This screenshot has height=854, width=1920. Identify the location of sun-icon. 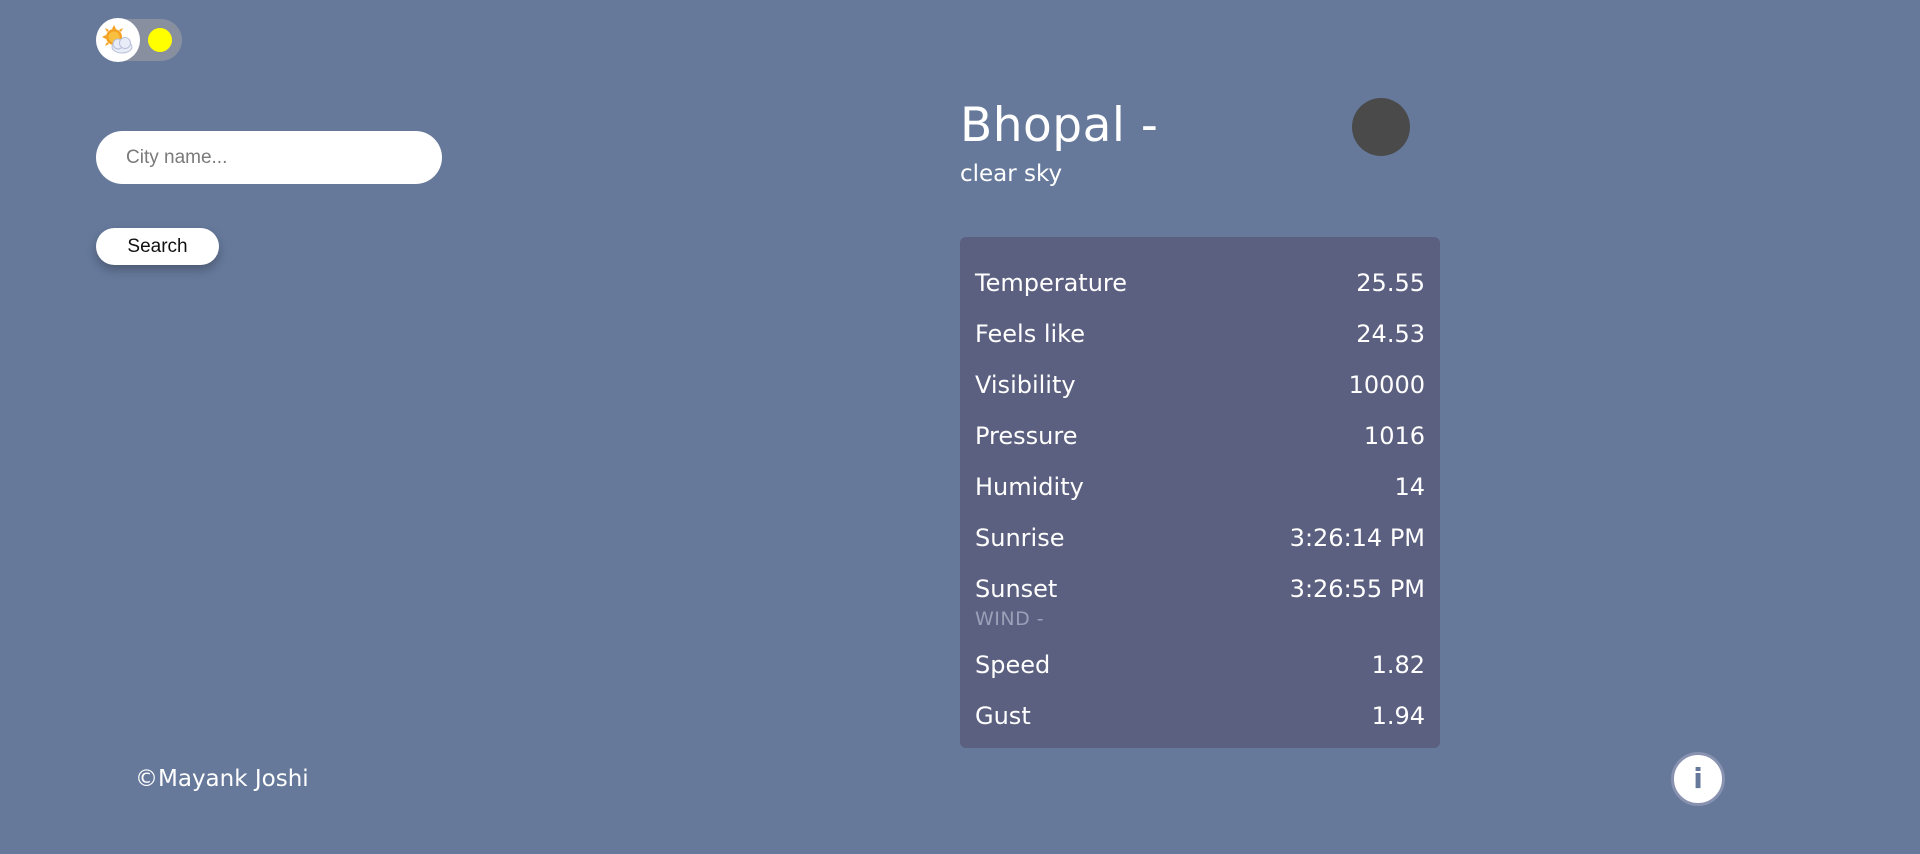
(160, 40).